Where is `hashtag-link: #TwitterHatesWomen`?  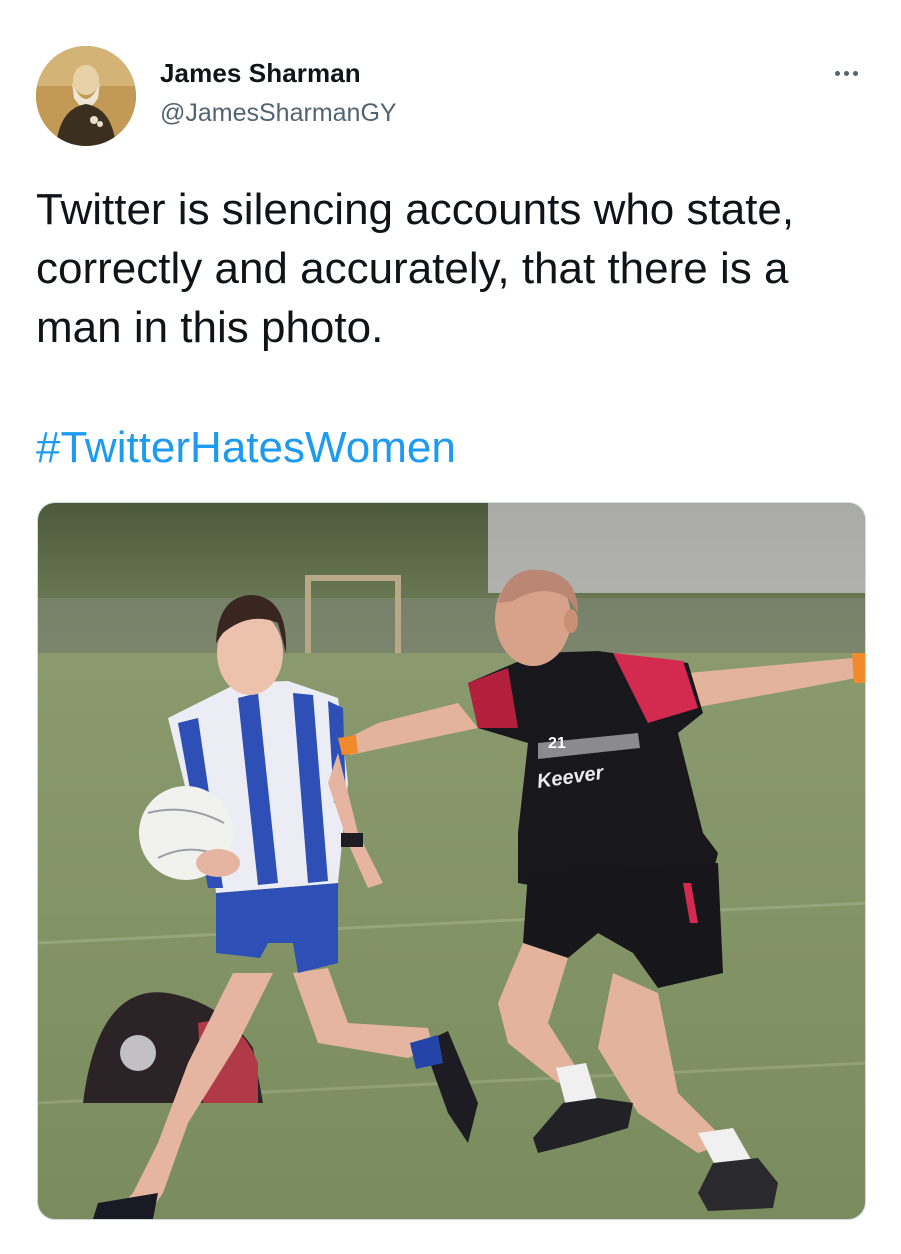
hashtag-link: #TwitterHatesWomen is located at coordinates (246, 447).